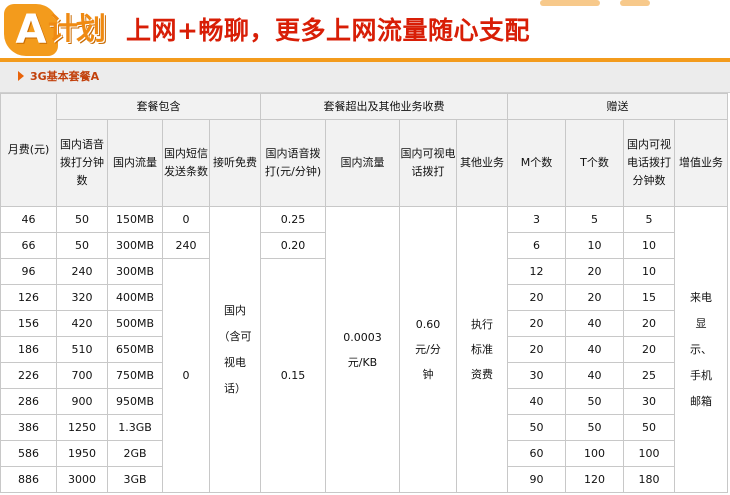 Image resolution: width=730 pixels, height=495 pixels. Describe the element at coordinates (365, 77) in the screenshot. I see `section-header: 3G基本套餐A` at that location.